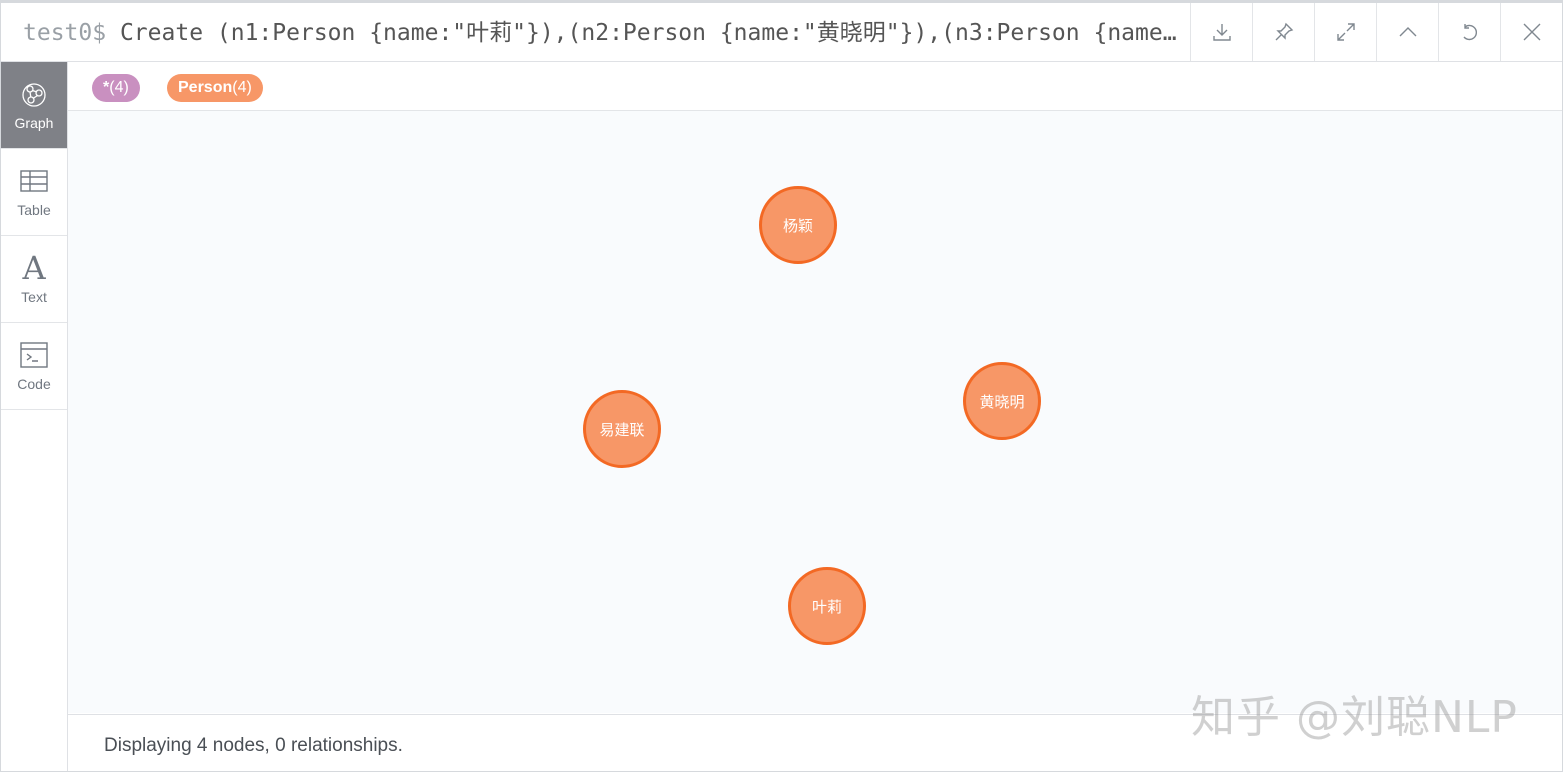  Describe the element at coordinates (34, 355) in the screenshot. I see `code-icon` at that location.